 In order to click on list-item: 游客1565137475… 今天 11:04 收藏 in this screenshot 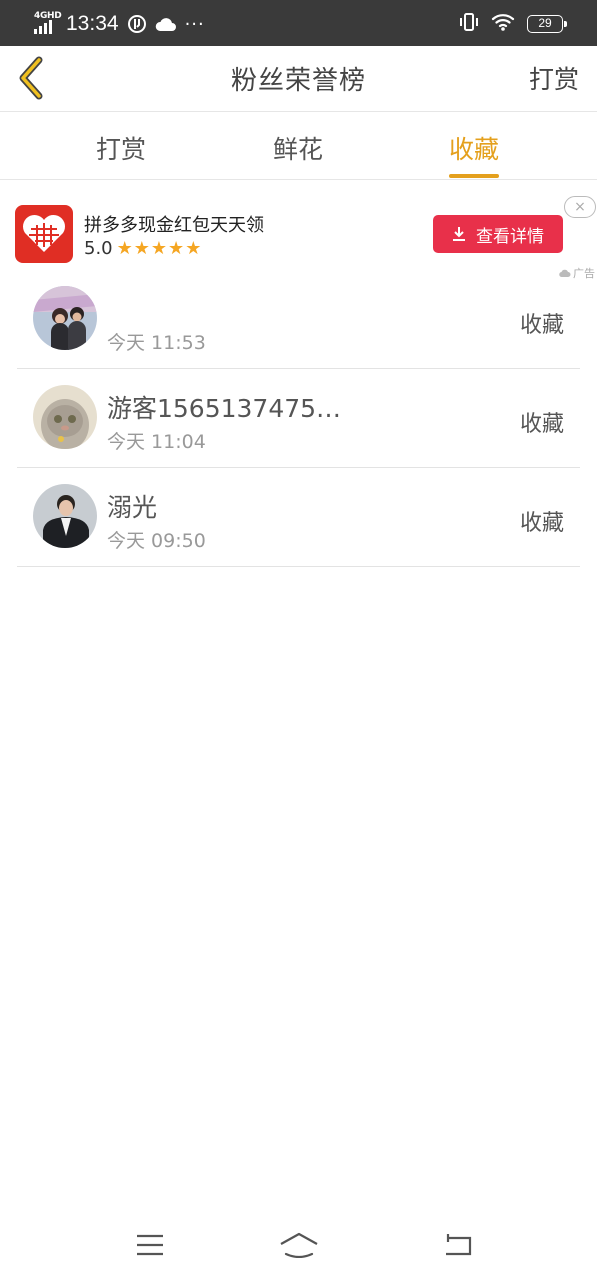, I will do `click(298, 418)`.